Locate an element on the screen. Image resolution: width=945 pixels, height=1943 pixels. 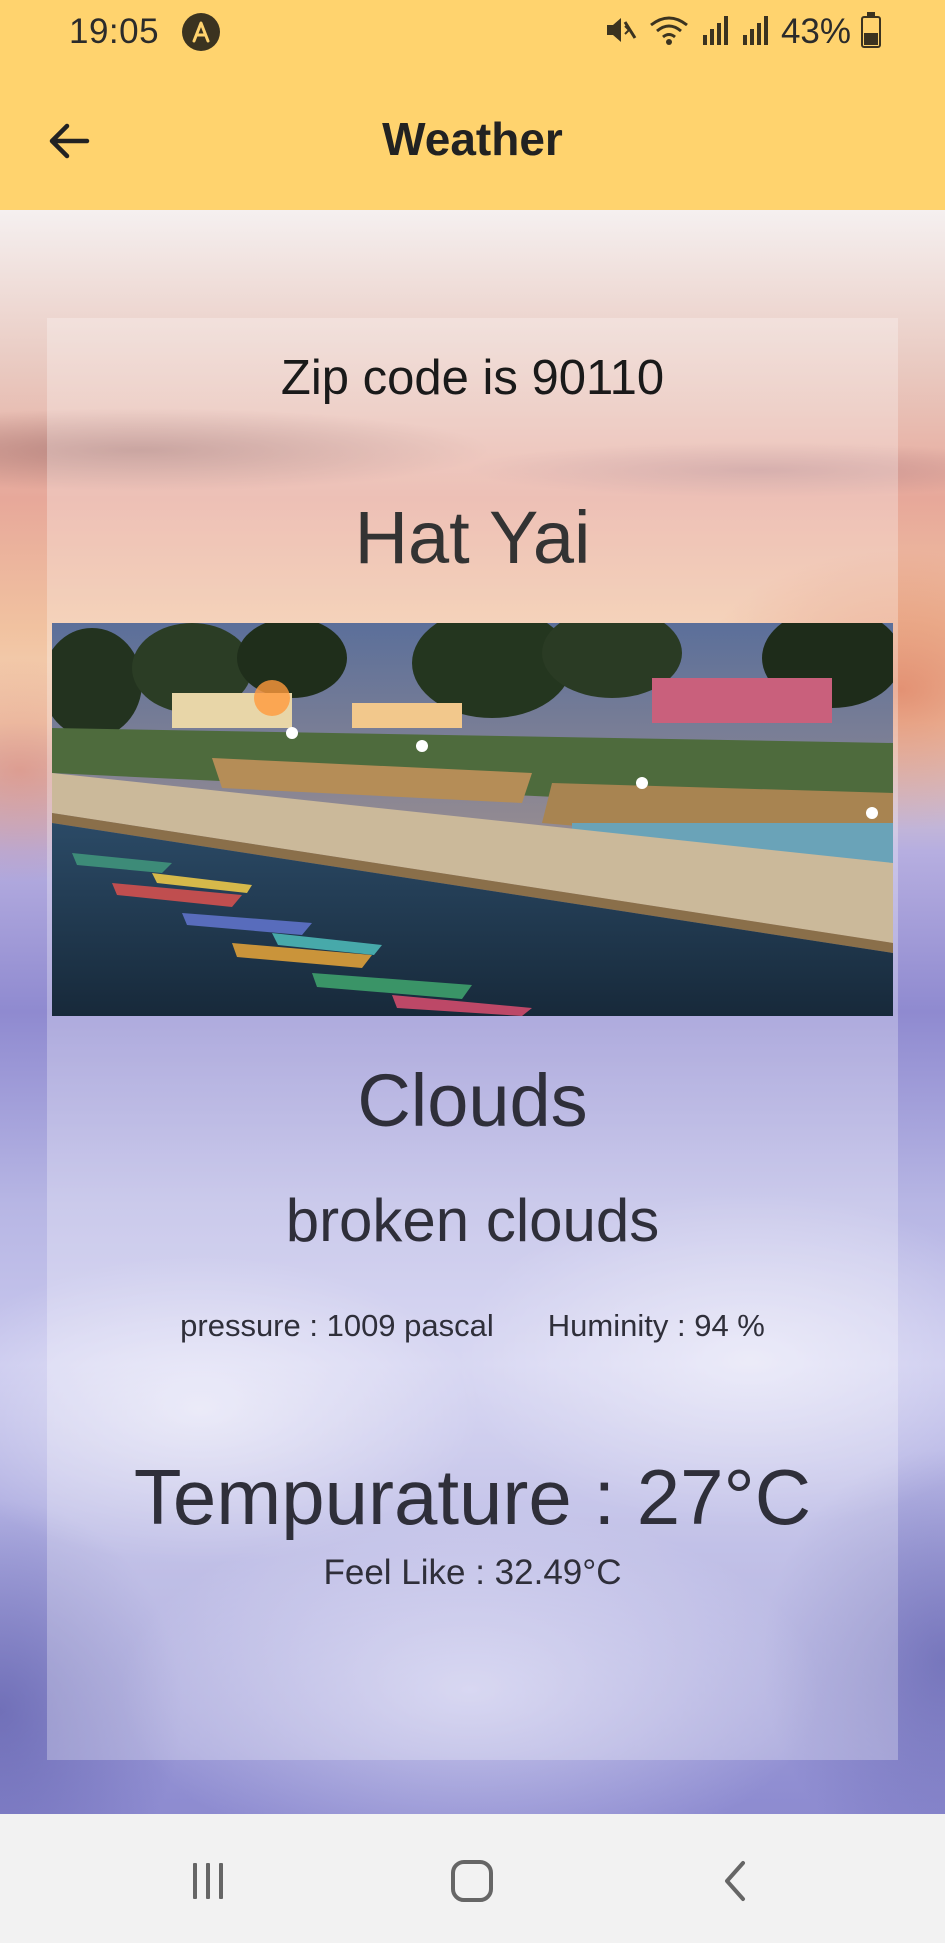
status-icons: 43% is located at coordinates (742, 32).